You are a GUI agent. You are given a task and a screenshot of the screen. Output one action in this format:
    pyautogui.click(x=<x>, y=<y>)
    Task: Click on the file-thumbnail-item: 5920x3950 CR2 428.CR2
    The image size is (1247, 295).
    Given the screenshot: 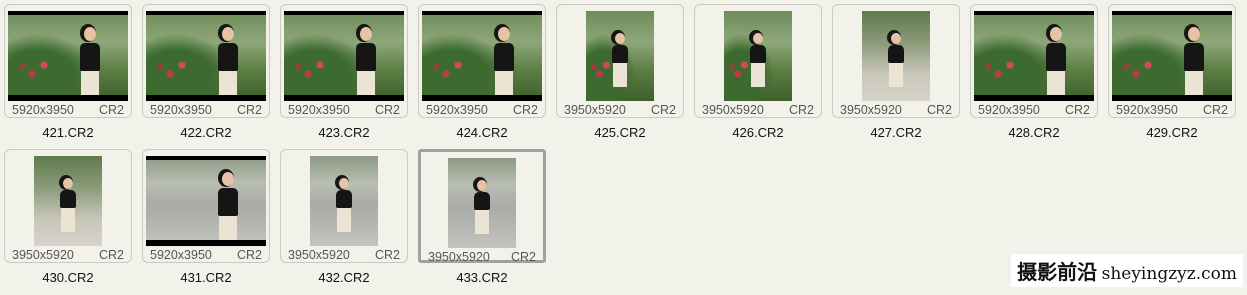 What is the action you would take?
    pyautogui.click(x=1035, y=75)
    